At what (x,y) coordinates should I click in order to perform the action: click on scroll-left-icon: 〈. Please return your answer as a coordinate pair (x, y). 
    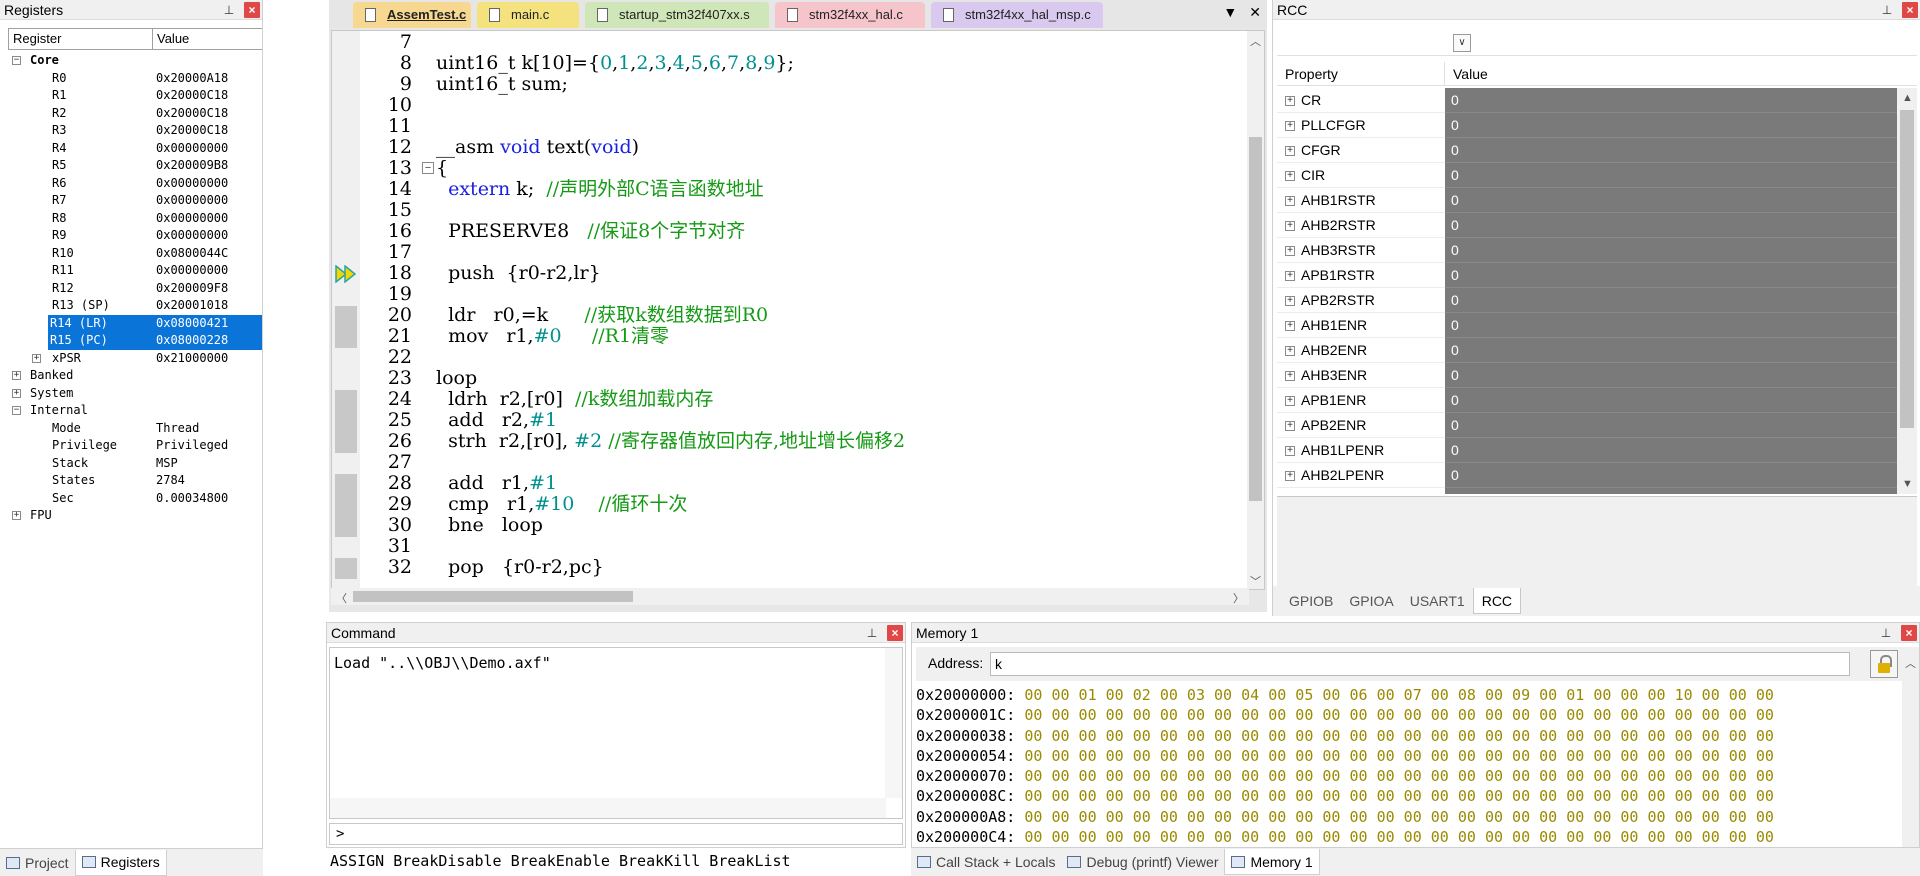
    Looking at the image, I should click on (341, 598).